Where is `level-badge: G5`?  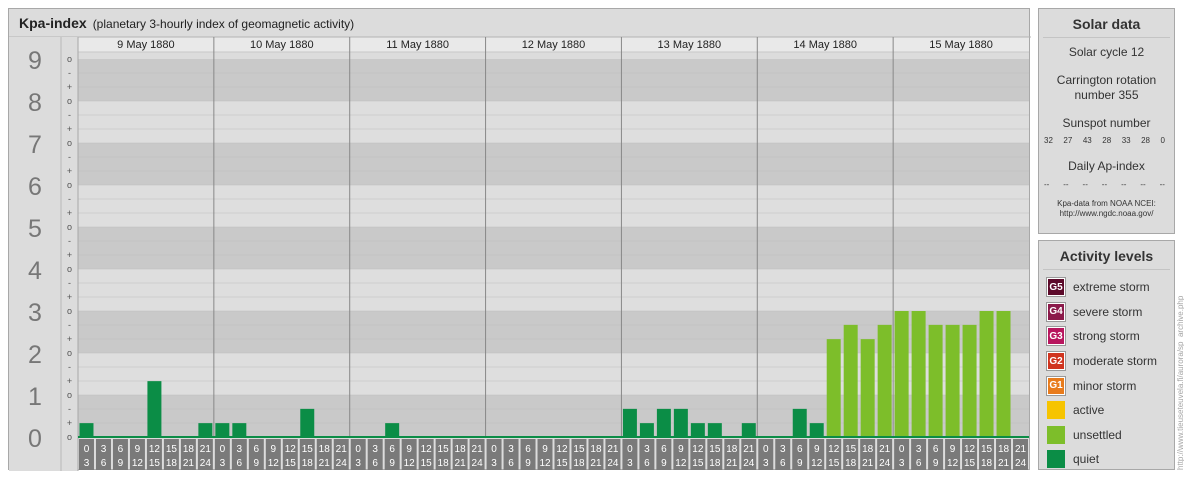
level-badge: G5 is located at coordinates (1056, 287).